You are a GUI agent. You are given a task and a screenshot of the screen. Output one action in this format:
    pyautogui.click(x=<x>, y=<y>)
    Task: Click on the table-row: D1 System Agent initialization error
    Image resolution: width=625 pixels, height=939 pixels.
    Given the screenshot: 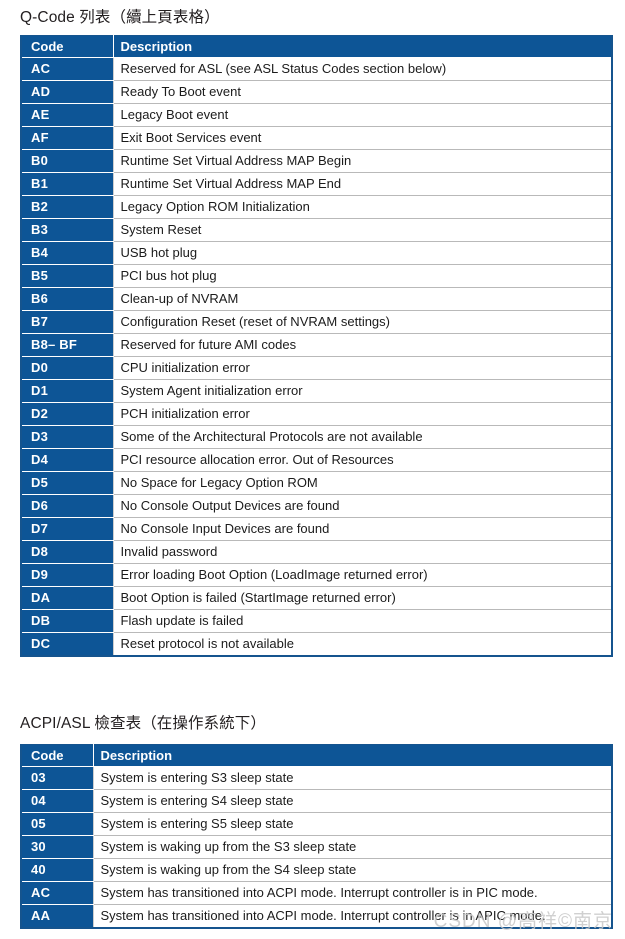 What is the action you would take?
    pyautogui.click(x=316, y=391)
    